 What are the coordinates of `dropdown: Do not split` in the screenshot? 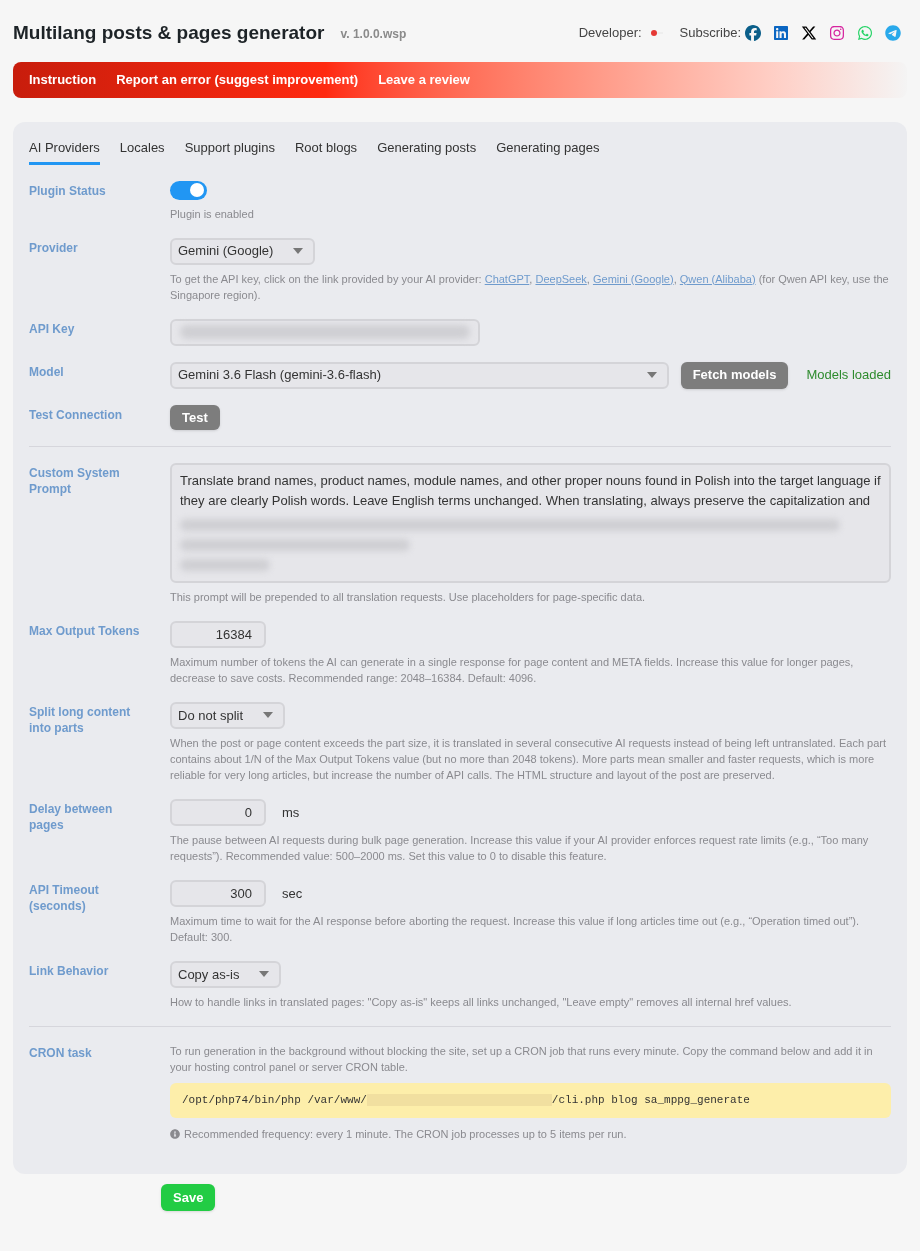 It's located at (228, 715).